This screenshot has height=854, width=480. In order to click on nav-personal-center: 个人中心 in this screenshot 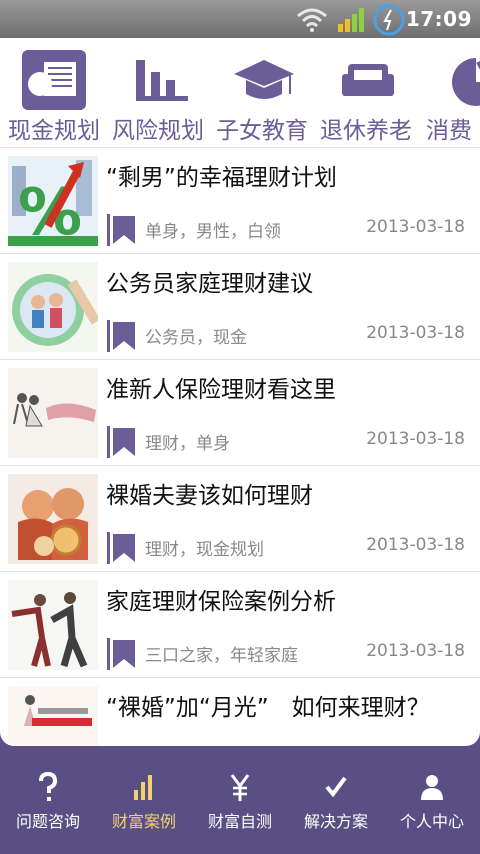, I will do `click(432, 808)`.